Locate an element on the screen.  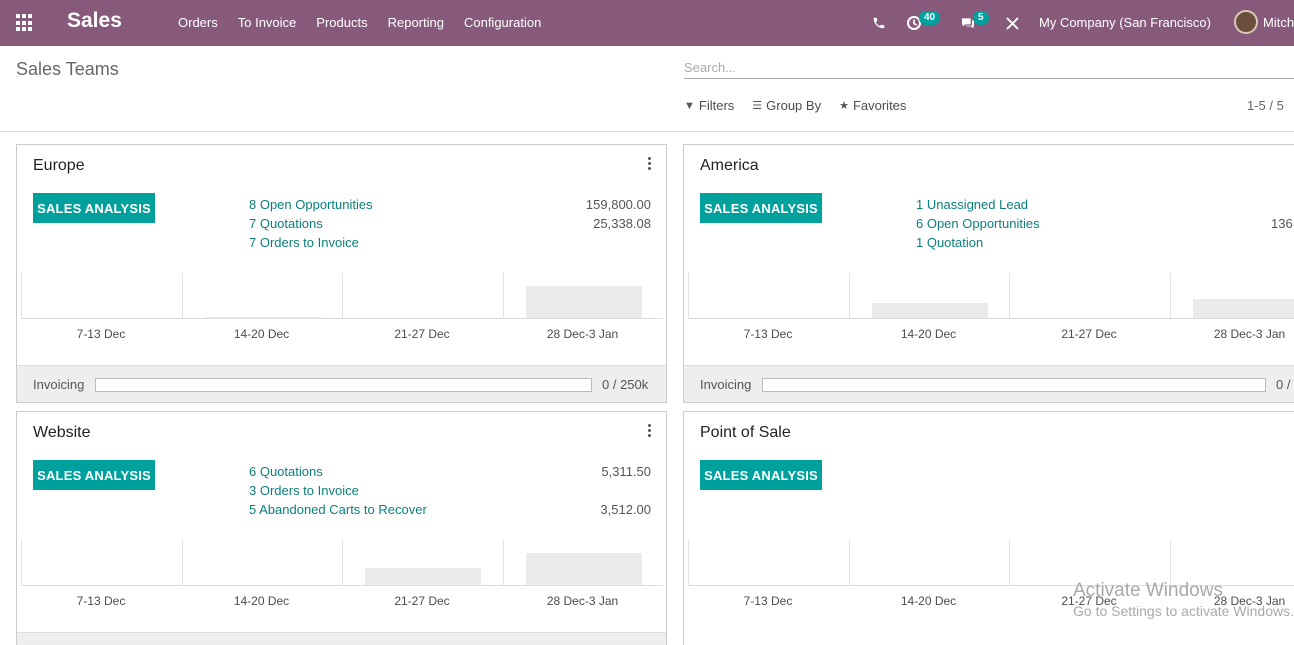
list-item: 7 Orders to Invoice is located at coordinates (450, 242).